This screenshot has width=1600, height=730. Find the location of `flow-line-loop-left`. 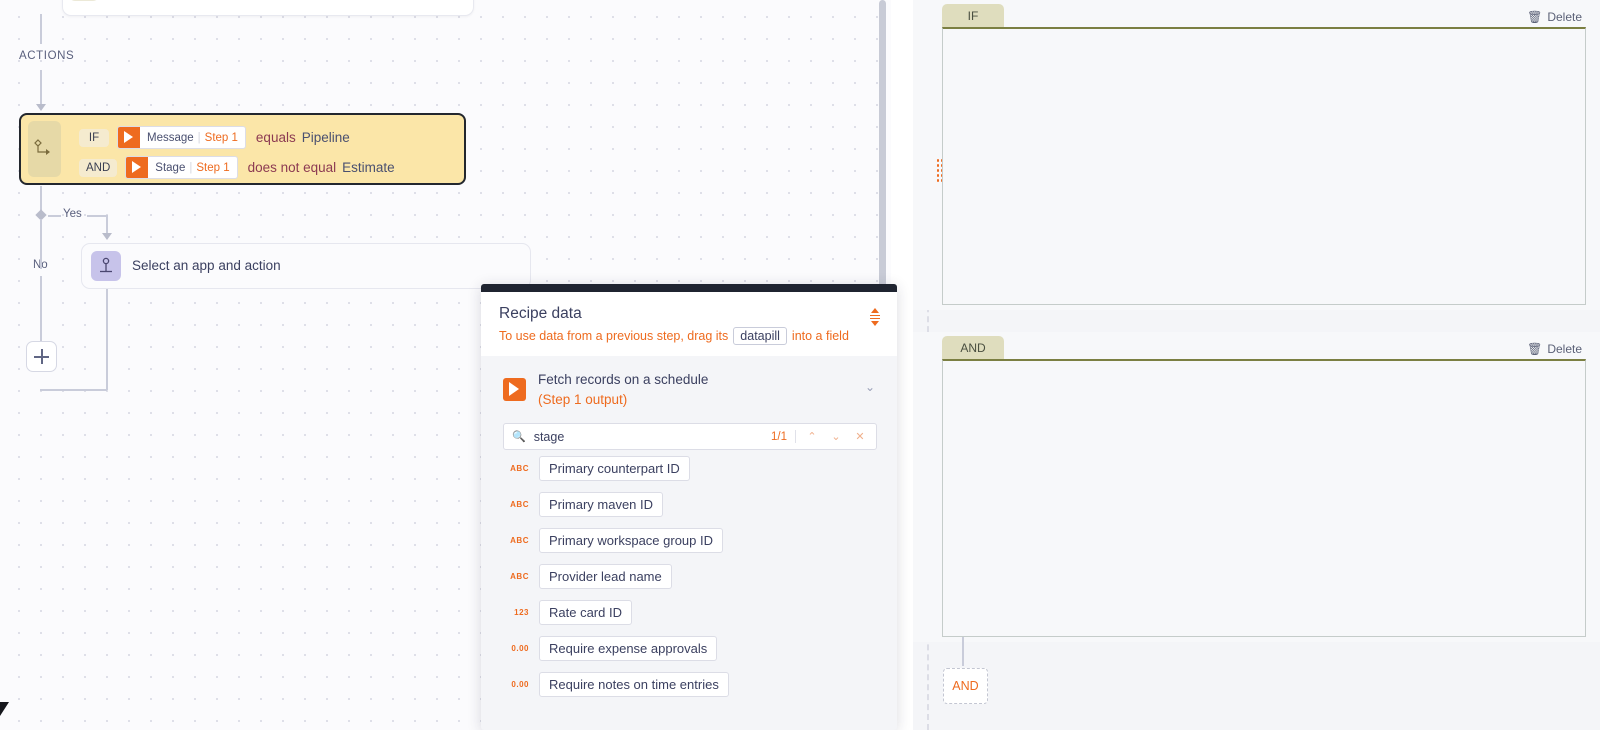

flow-line-loop-left is located at coordinates (73, 390).